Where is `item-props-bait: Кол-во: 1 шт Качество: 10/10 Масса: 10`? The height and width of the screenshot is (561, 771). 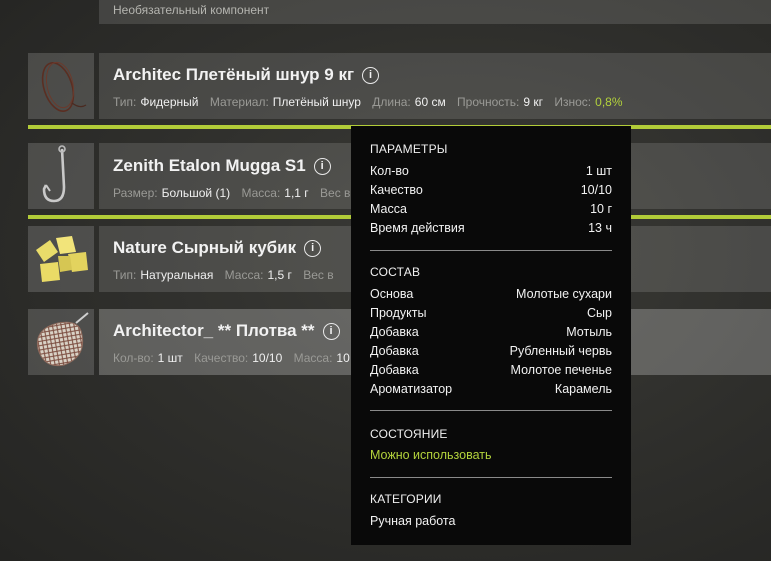 item-props-bait: Кол-во: 1 шт Качество: 10/10 Масса: 10 is located at coordinates (231, 358).